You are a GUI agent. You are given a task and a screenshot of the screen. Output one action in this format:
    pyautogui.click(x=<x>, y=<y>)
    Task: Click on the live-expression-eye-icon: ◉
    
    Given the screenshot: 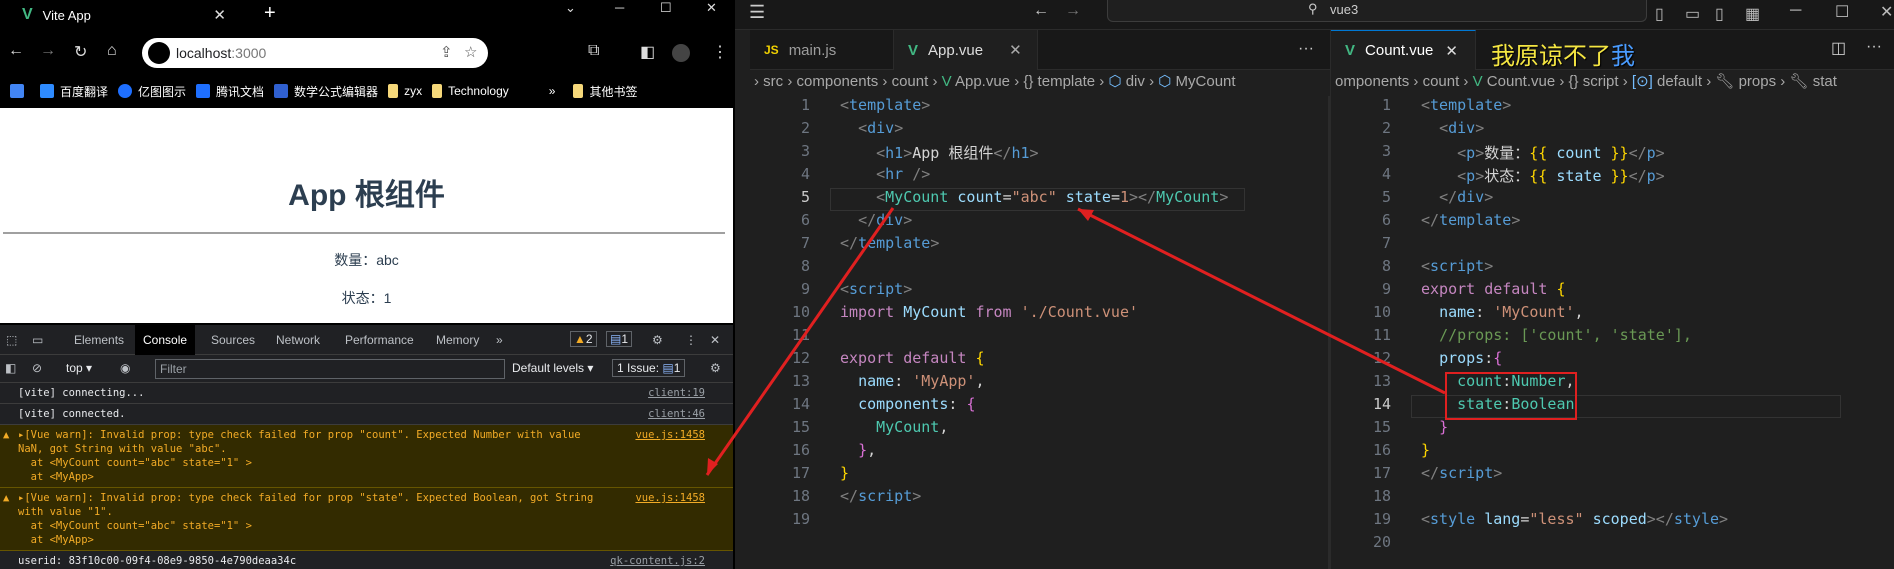 What is the action you would take?
    pyautogui.click(x=125, y=368)
    